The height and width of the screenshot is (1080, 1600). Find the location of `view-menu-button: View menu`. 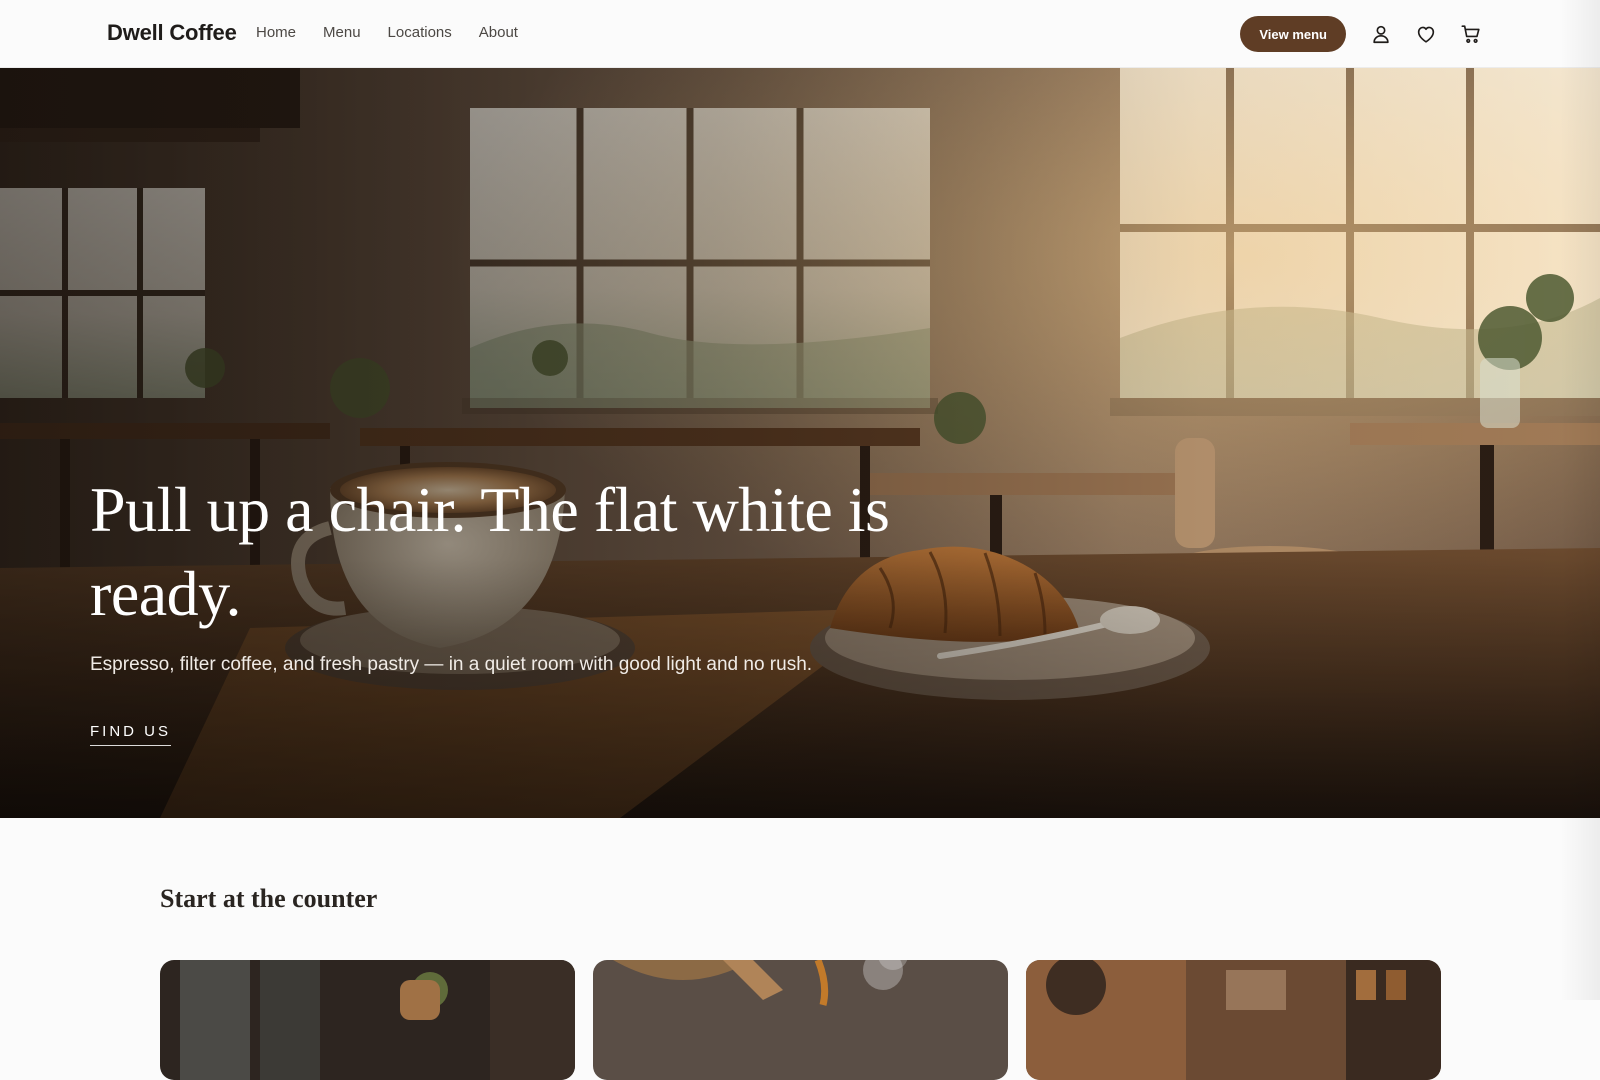

view-menu-button: View menu is located at coordinates (1293, 34).